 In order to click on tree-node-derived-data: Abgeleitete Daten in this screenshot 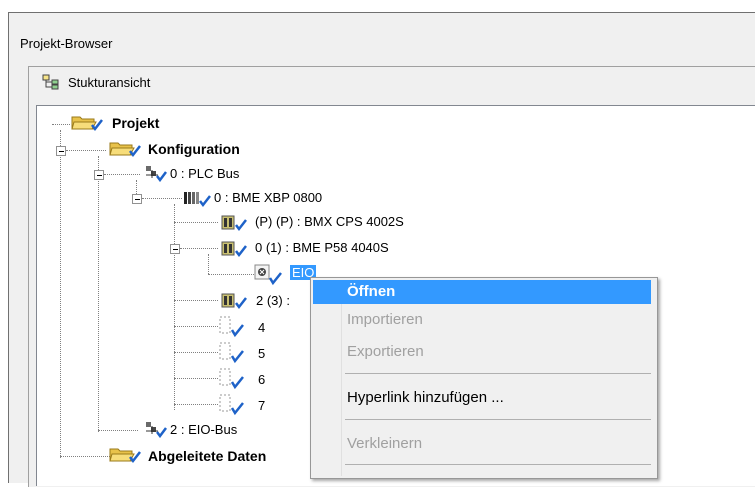, I will do `click(207, 456)`.